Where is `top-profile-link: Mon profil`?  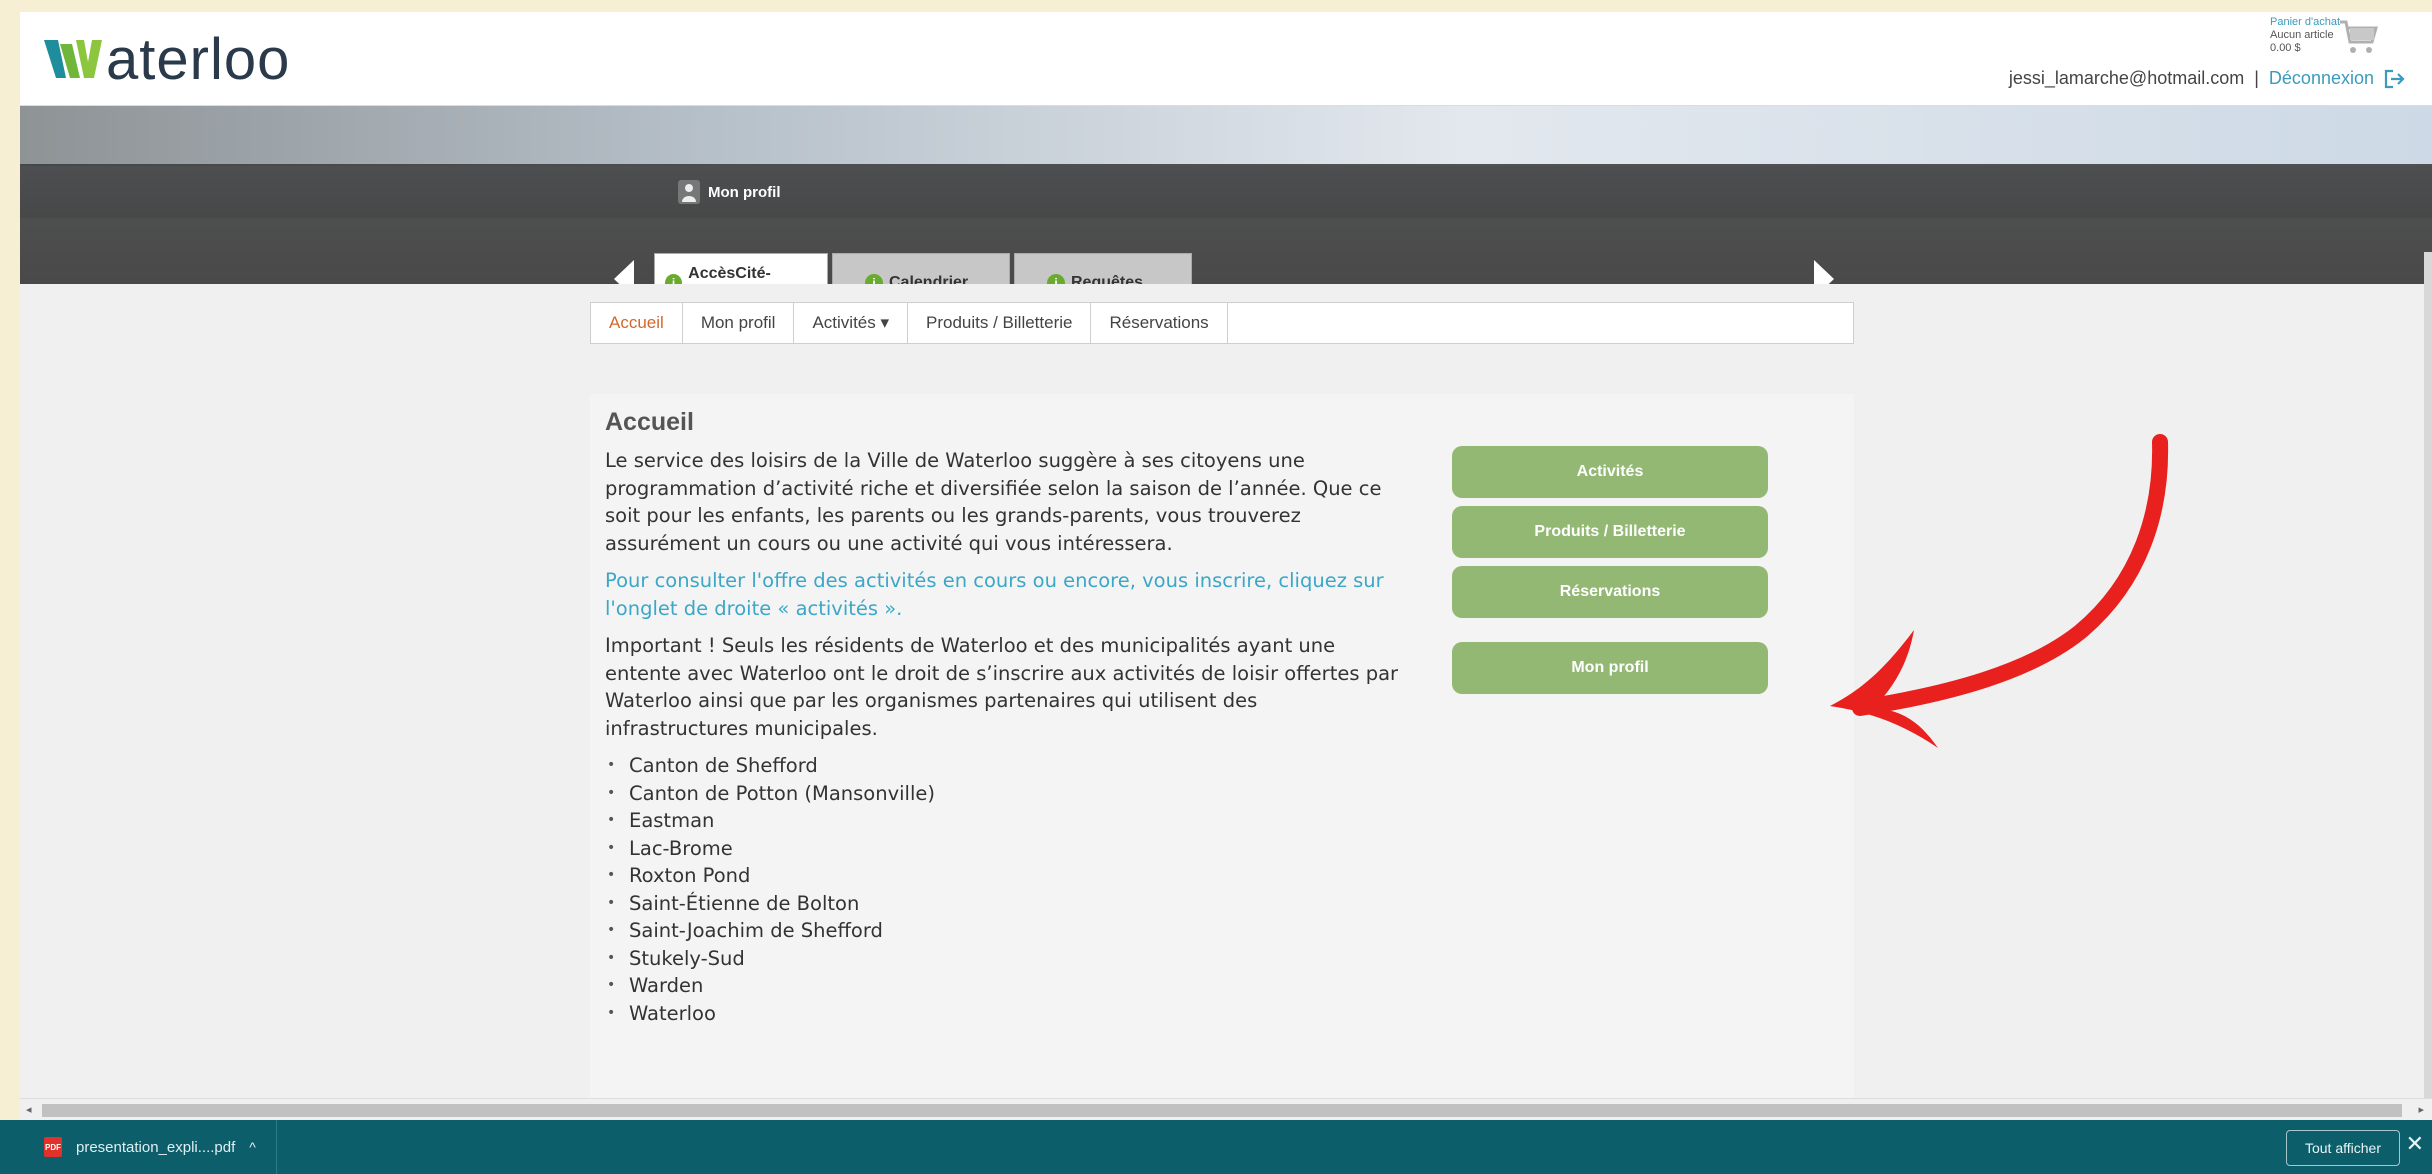
top-profile-link: Mon profil is located at coordinates (729, 192).